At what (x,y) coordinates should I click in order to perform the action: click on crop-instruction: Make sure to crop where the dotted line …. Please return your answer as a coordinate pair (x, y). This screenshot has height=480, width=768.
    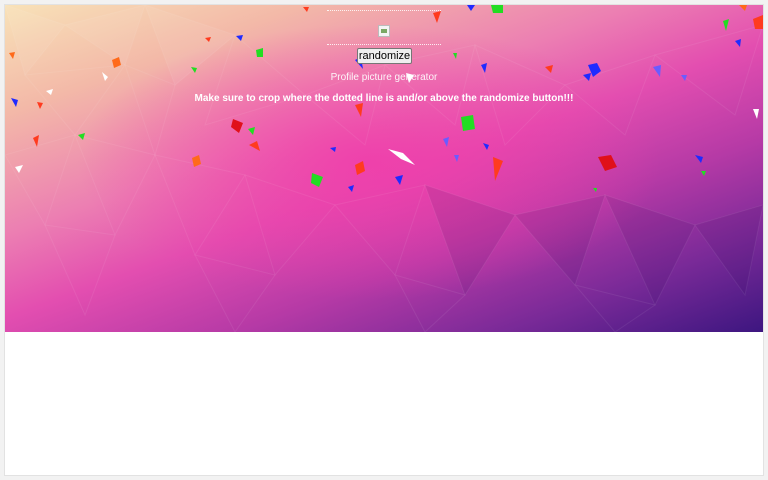
    Looking at the image, I should click on (384, 98).